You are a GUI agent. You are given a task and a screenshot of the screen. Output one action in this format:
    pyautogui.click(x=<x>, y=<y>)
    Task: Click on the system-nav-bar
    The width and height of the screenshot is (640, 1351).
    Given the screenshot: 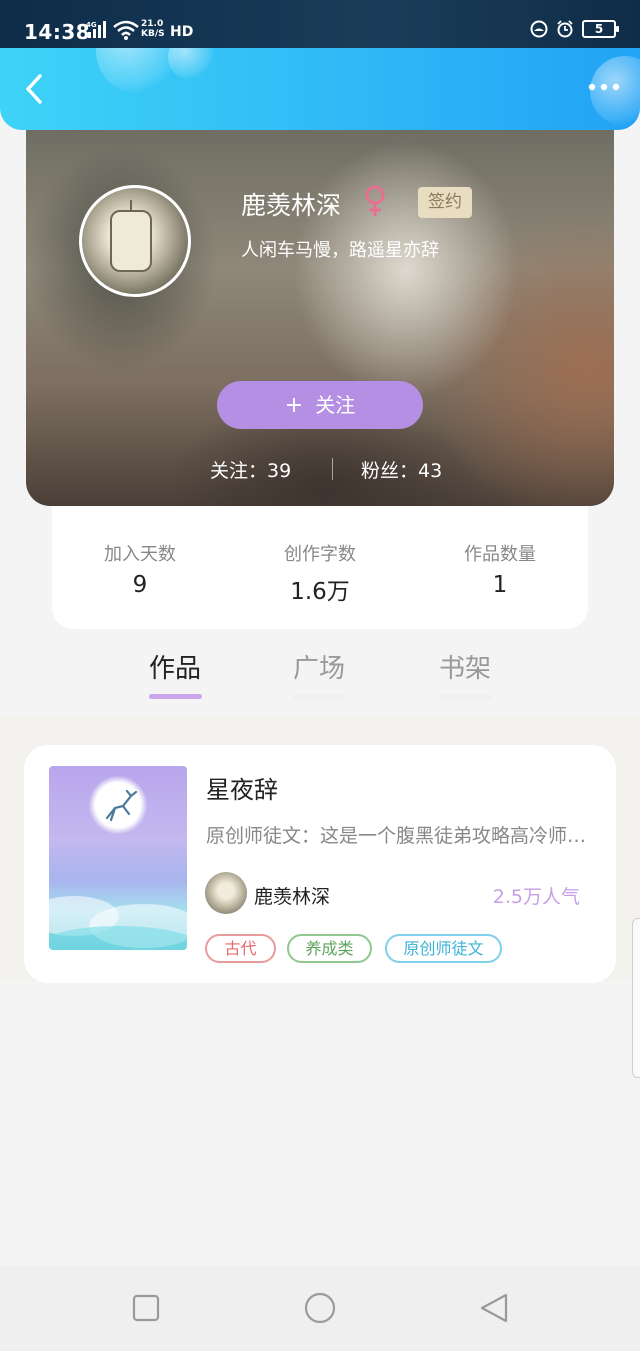 What is the action you would take?
    pyautogui.click(x=320, y=1308)
    